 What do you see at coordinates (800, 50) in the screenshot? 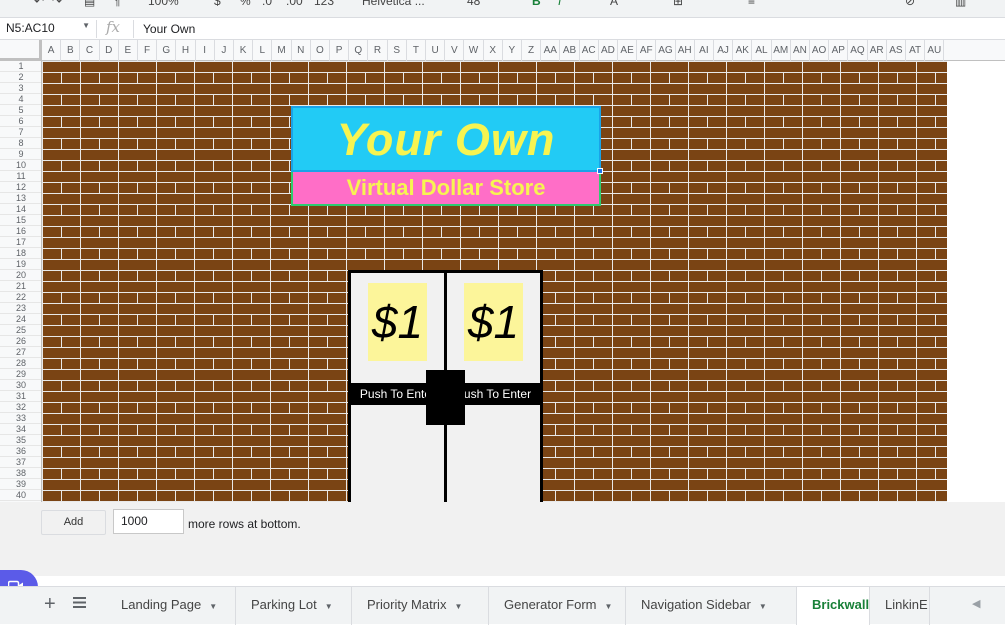
I see `column-header-cell: AN` at bounding box center [800, 50].